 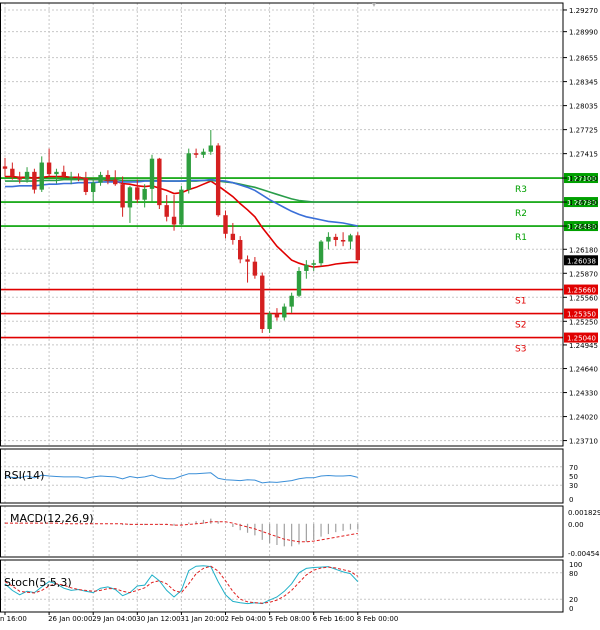 I want to click on price-tick-label: 1.28345, so click(x=583, y=83).